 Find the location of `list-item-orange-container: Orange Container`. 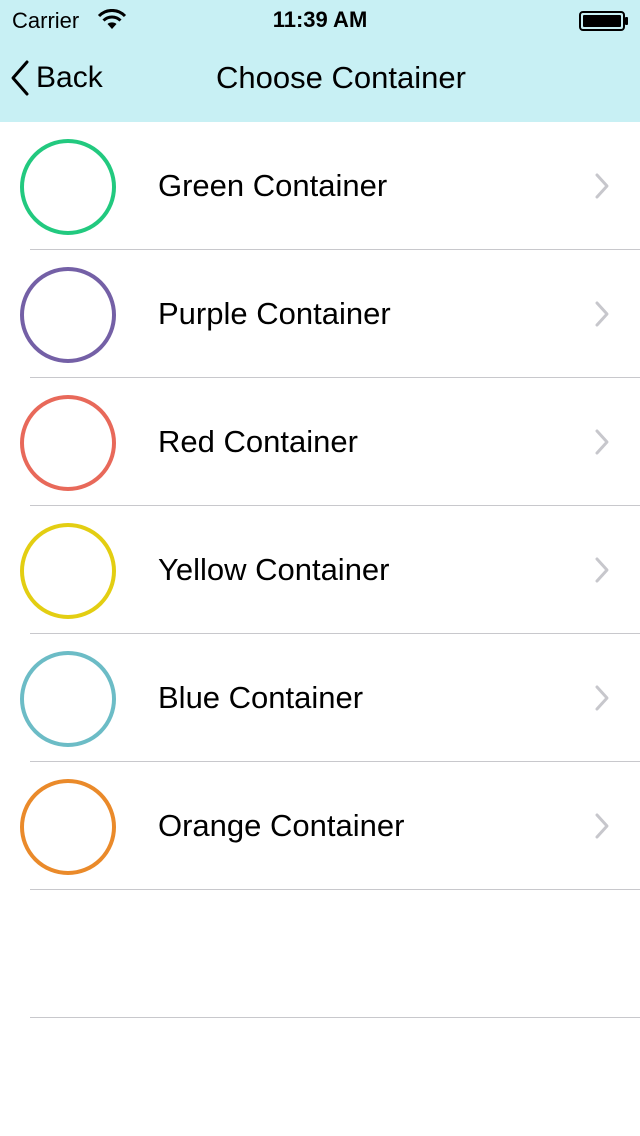

list-item-orange-container: Orange Container is located at coordinates (320, 826).